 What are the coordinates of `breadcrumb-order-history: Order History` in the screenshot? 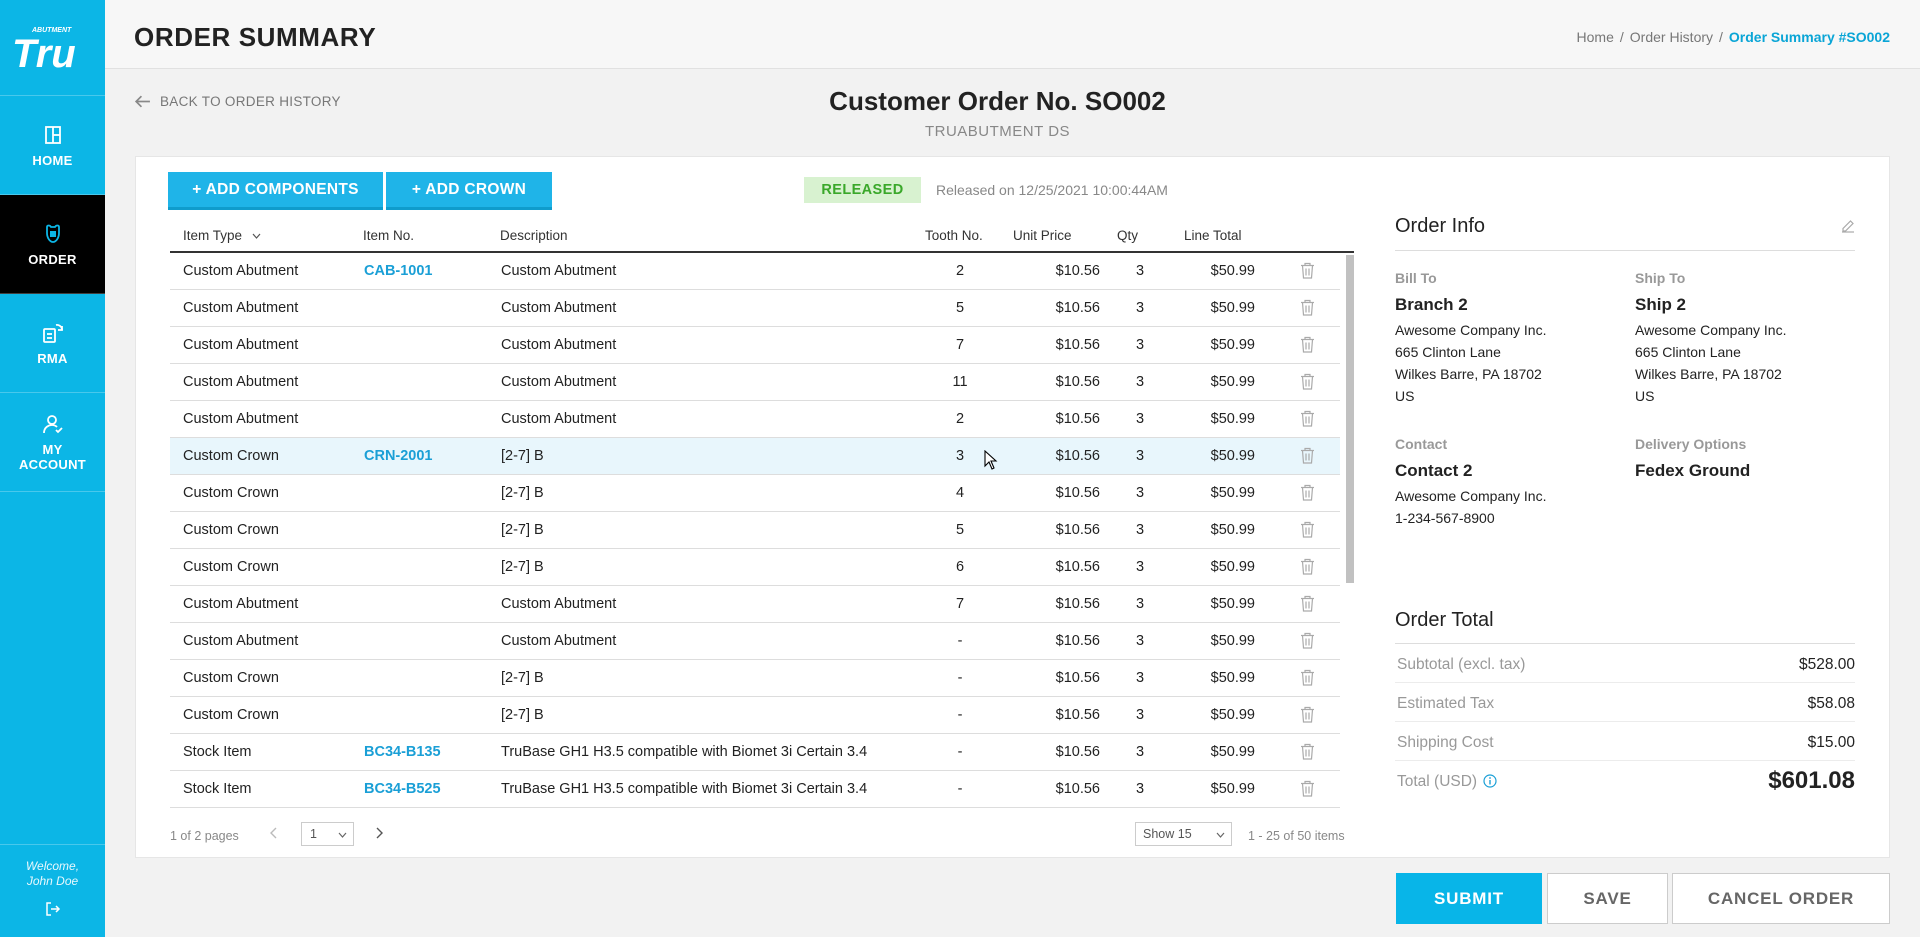 It's located at (1671, 37).